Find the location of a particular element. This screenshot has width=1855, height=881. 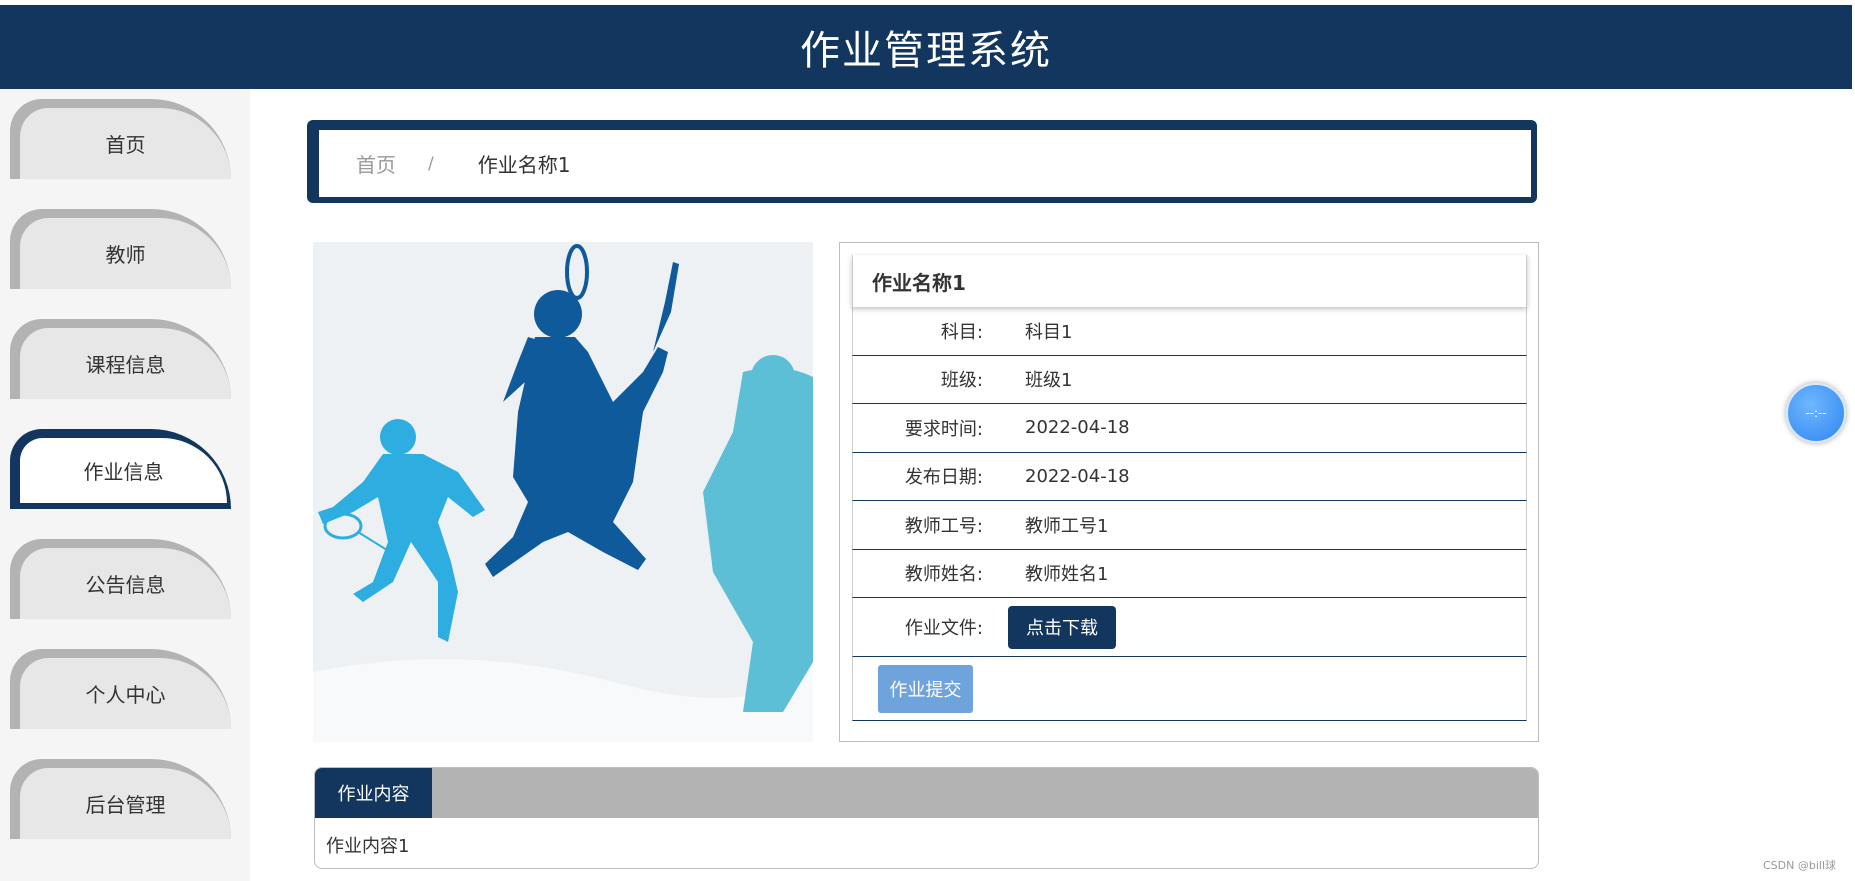

watermark: CSDN @bill球 is located at coordinates (1800, 865).